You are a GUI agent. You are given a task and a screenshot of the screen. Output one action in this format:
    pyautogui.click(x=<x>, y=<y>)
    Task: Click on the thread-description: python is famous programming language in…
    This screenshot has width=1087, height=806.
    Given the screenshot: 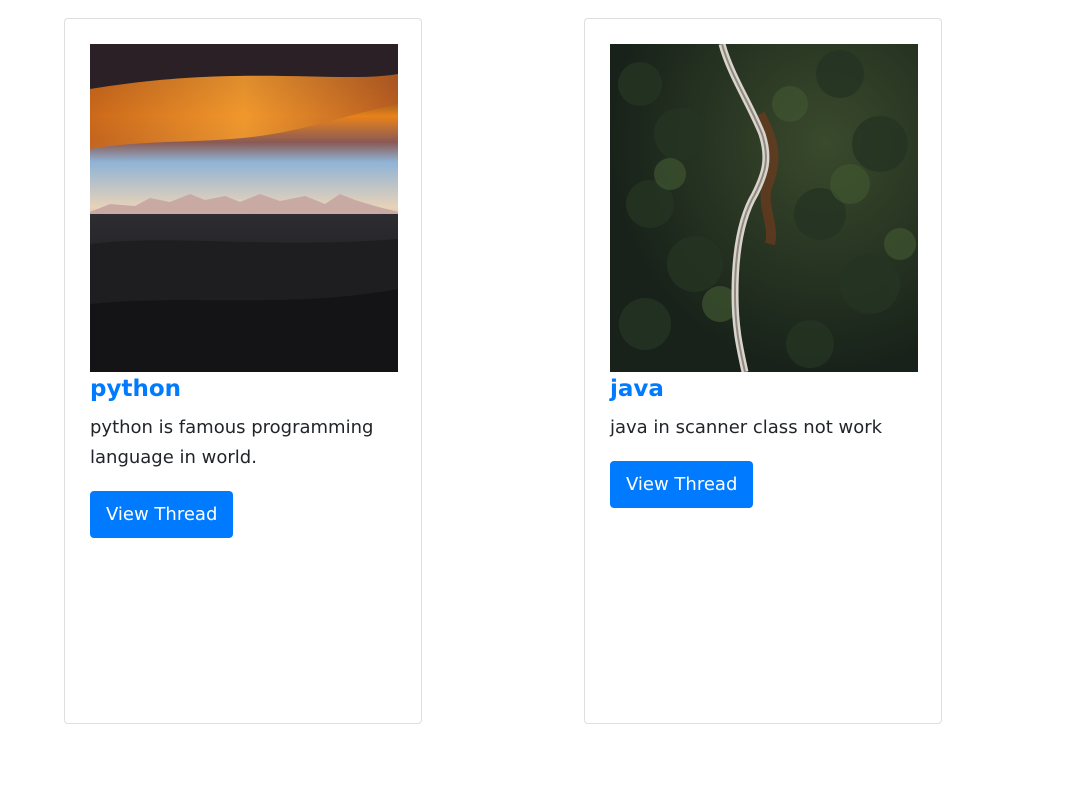 What is the action you would take?
    pyautogui.click(x=232, y=442)
    